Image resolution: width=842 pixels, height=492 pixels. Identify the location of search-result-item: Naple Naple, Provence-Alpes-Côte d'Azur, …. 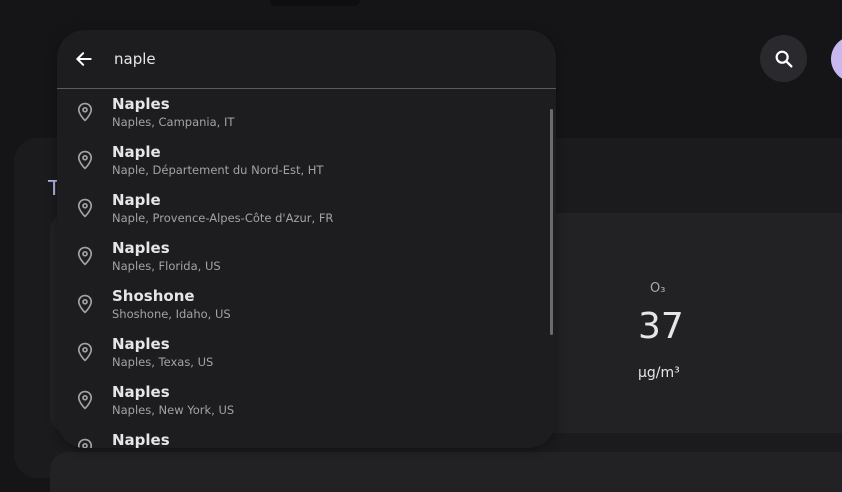
(306, 209).